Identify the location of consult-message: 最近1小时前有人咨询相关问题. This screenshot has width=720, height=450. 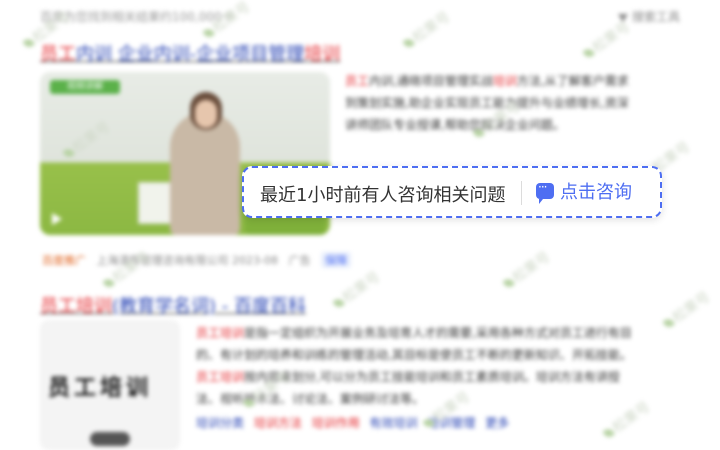
(385, 194).